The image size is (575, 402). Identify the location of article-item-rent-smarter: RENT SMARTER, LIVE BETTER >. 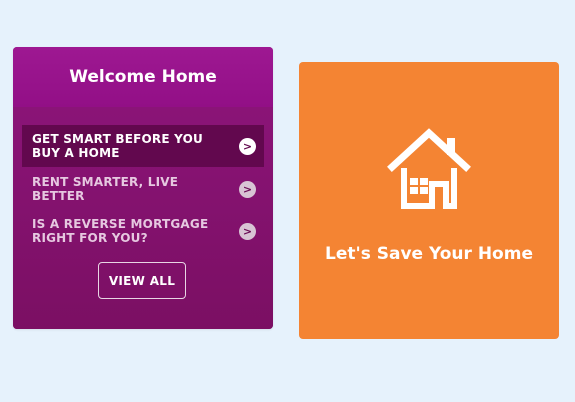
(143, 189).